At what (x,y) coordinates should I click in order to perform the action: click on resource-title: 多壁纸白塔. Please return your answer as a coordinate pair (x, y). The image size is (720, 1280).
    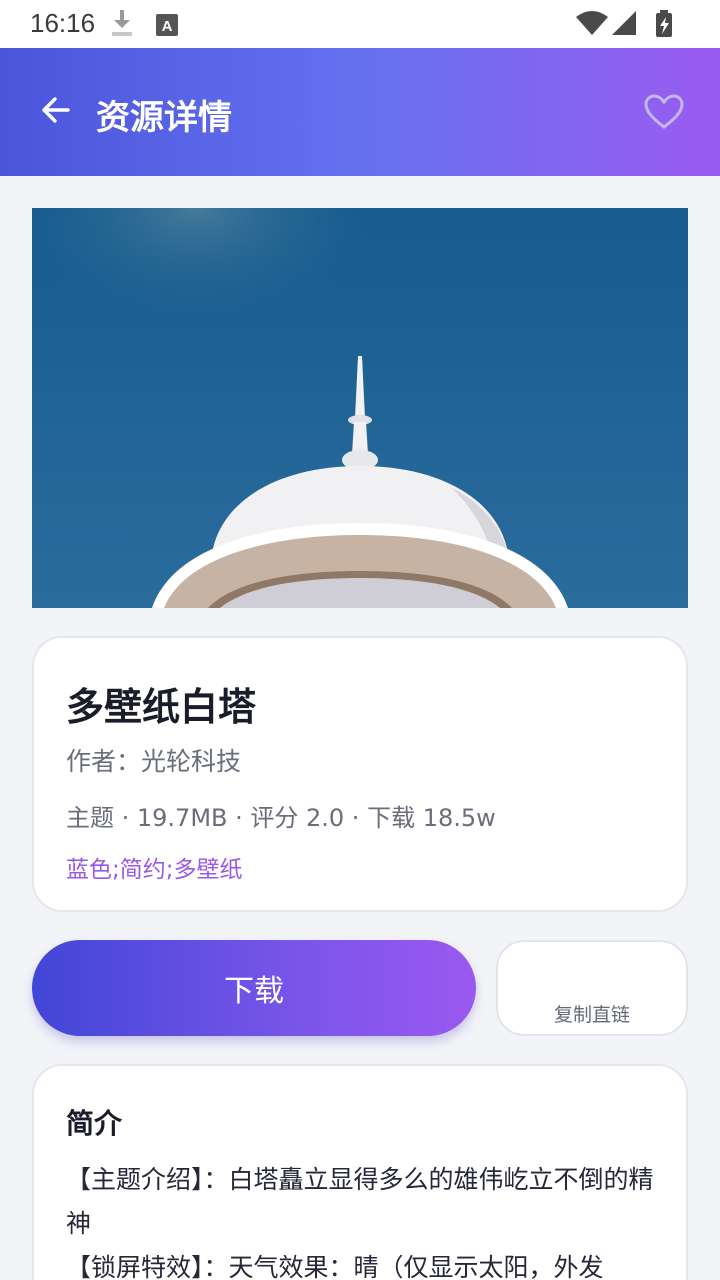
    Looking at the image, I should click on (161, 707).